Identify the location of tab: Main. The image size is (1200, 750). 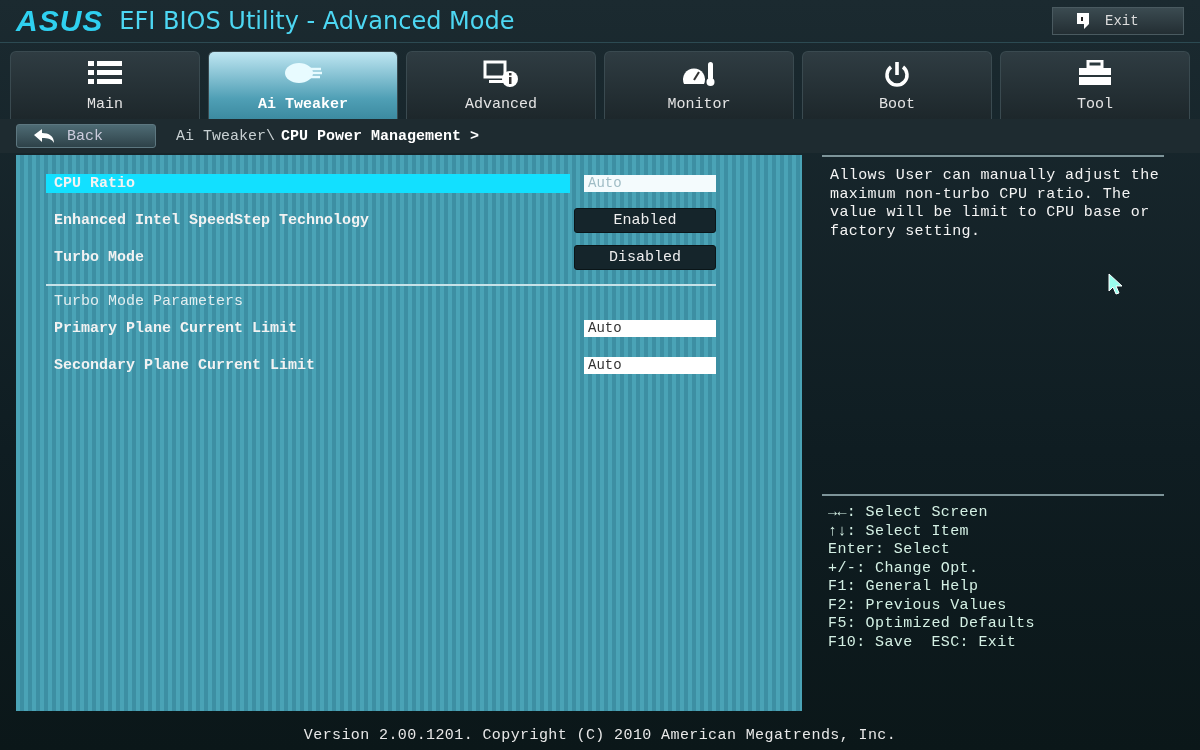
(105, 85).